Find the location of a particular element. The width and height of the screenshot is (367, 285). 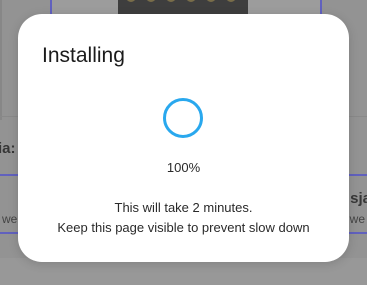

dialog-title: Installing is located at coordinates (83, 55).